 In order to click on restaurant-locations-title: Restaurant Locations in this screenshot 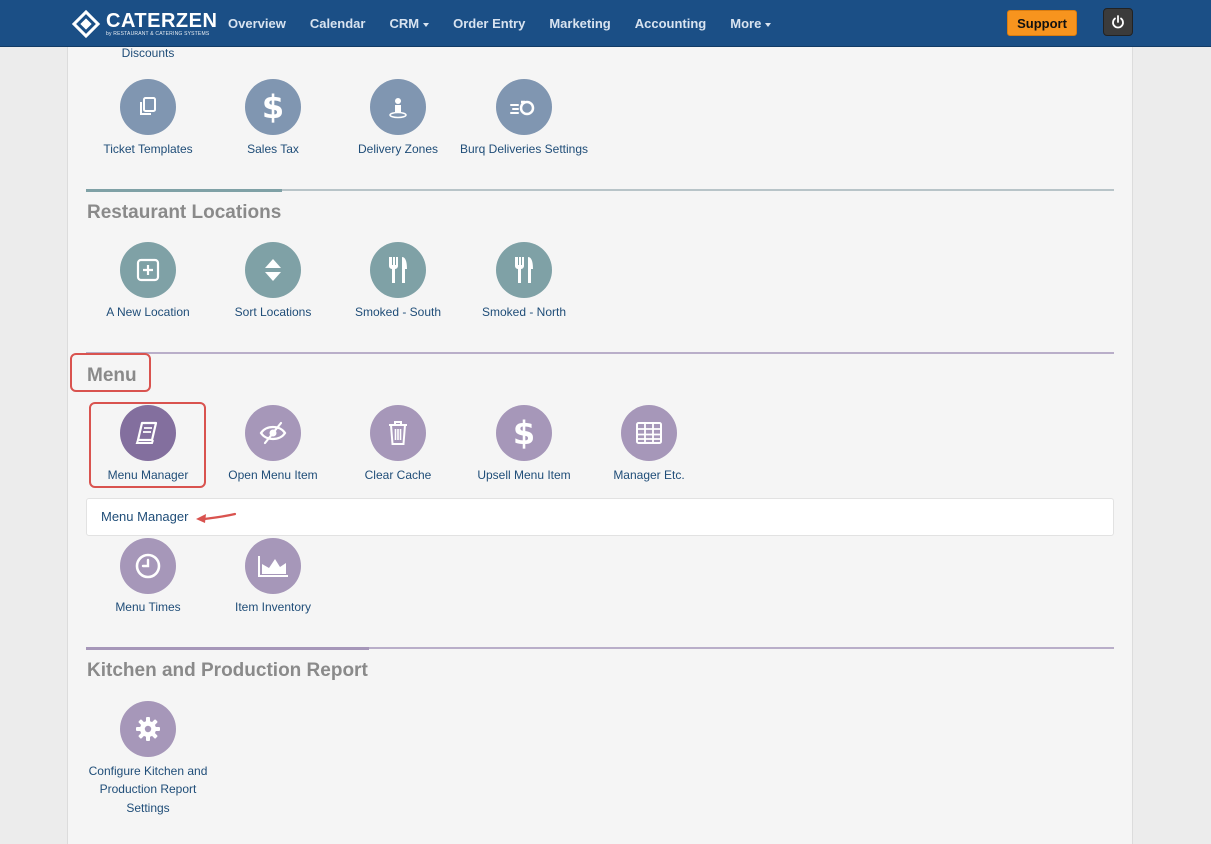, I will do `click(184, 212)`.